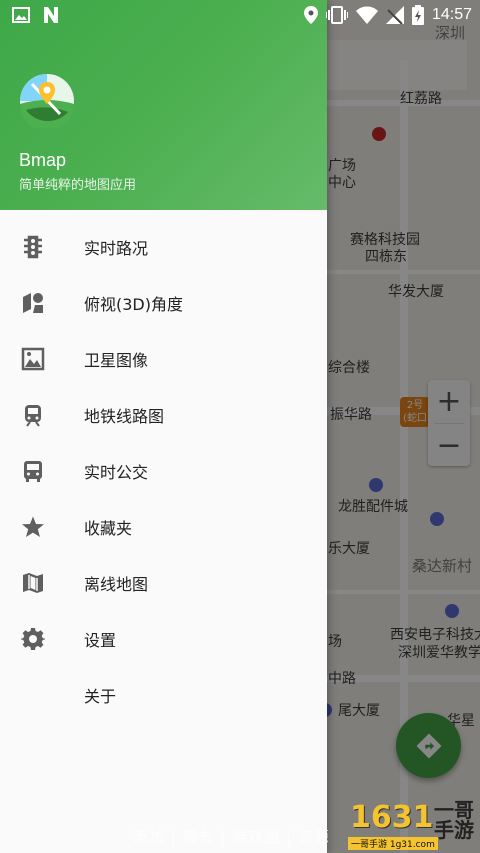 The image size is (480, 853). I want to click on menu-item-settings: 设置, so click(163, 639).